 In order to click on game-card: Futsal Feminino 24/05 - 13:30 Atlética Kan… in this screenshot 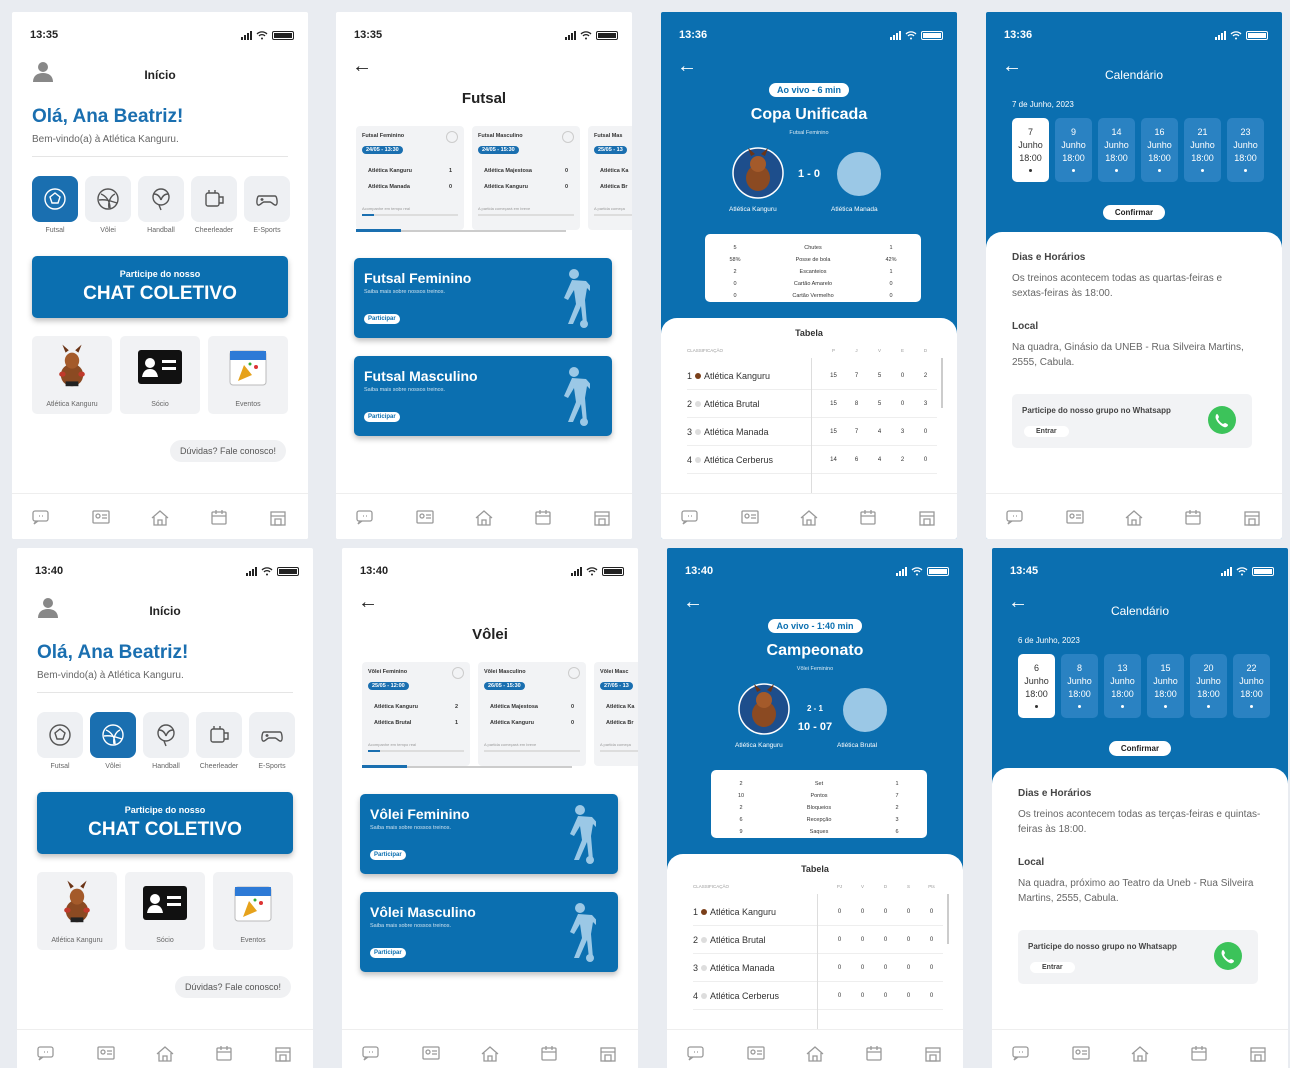, I will do `click(410, 178)`.